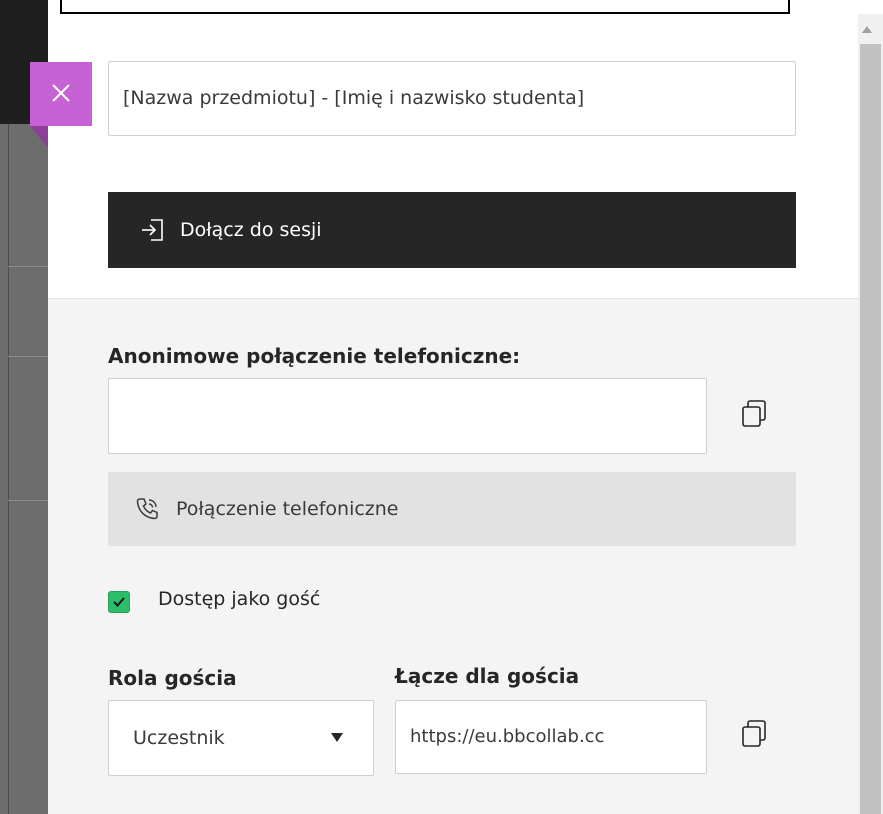 The image size is (883, 814). I want to click on close-icon, so click(61, 93).